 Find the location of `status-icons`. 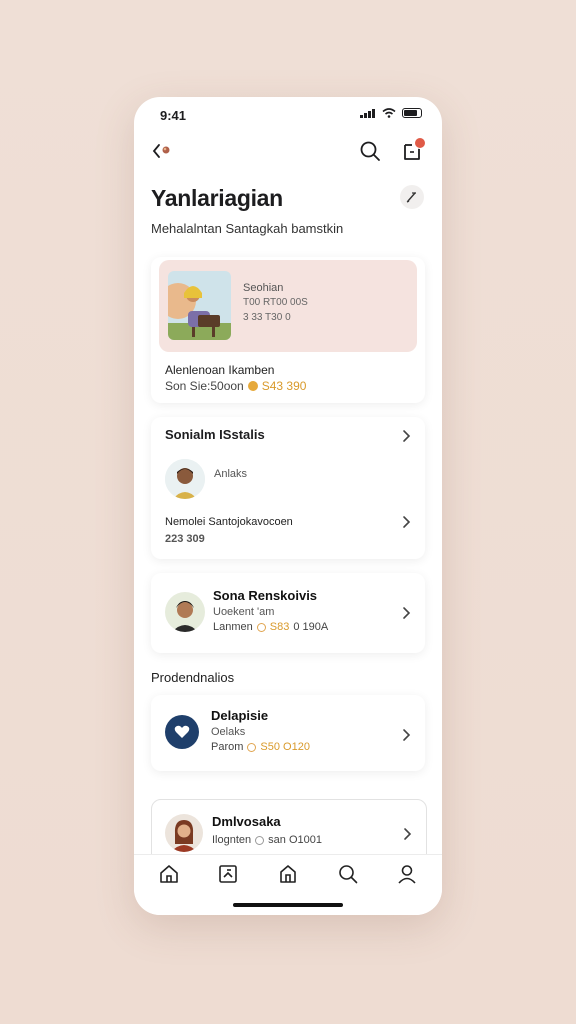

status-icons is located at coordinates (391, 113).